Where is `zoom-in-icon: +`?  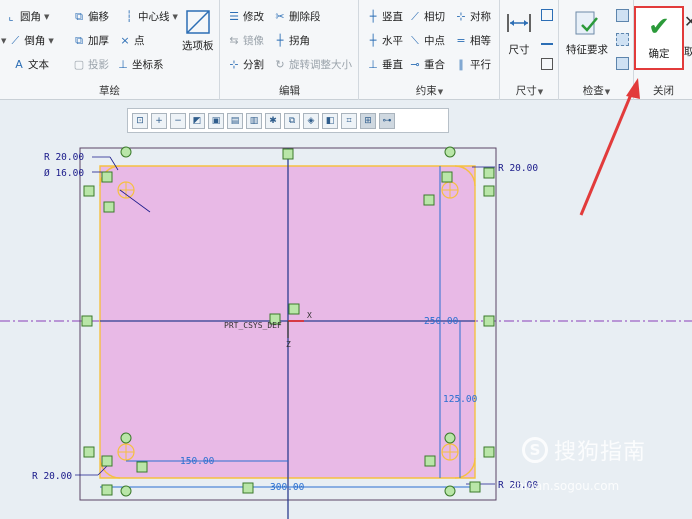
zoom-in-icon: + is located at coordinates (159, 120).